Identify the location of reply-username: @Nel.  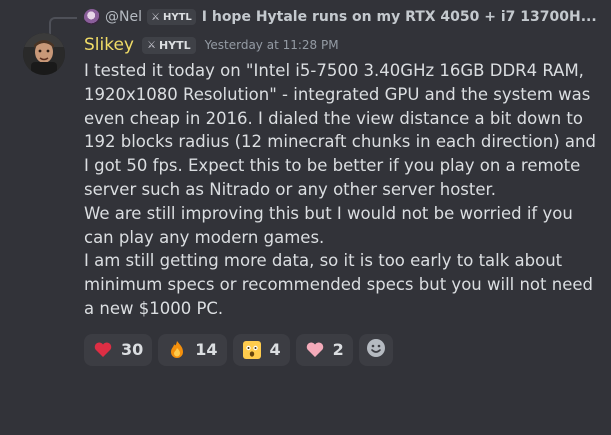
(123, 17).